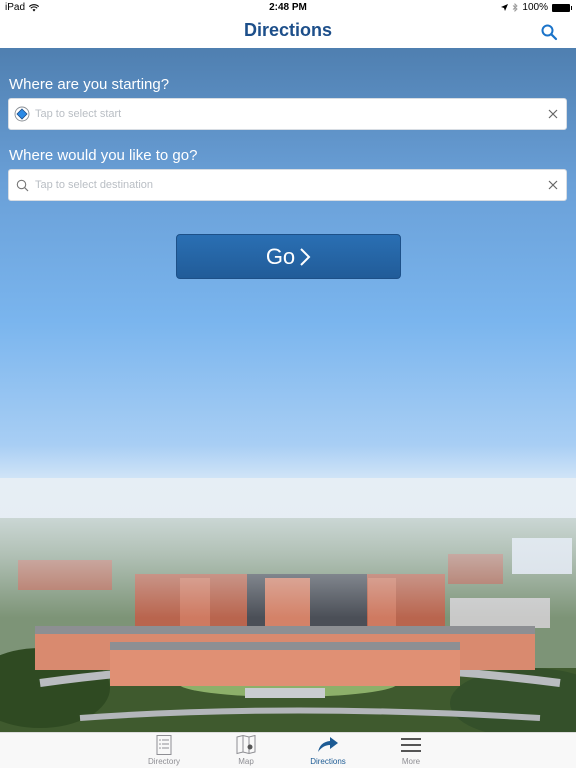 The height and width of the screenshot is (768, 576). I want to click on status-right: 100%, so click(536, 7).